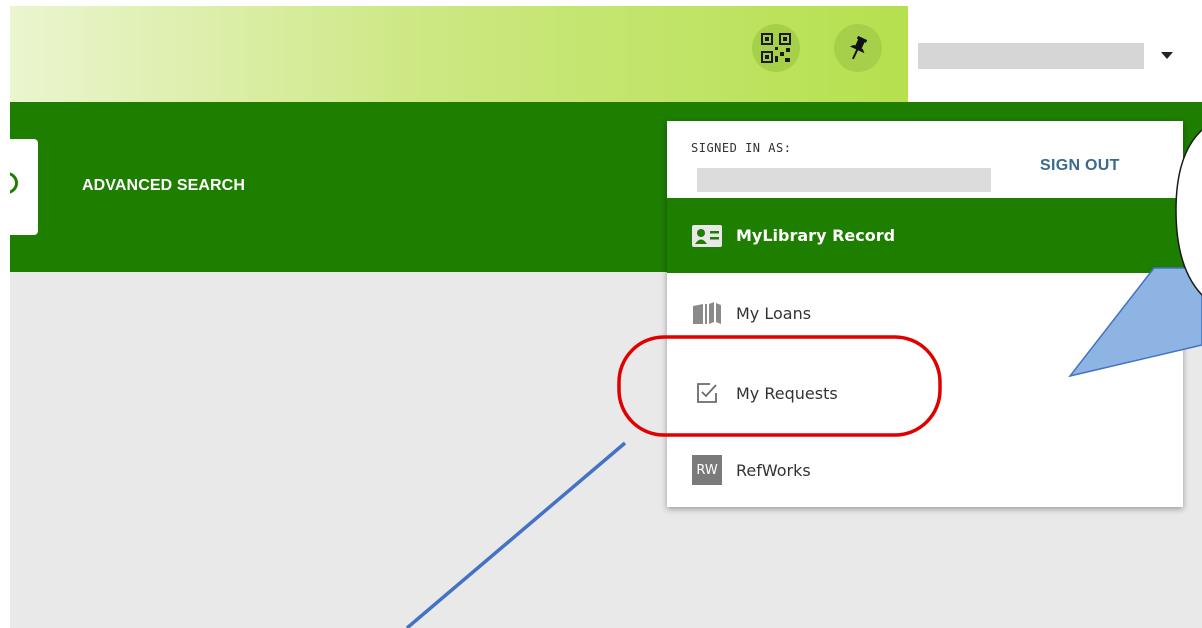 This screenshot has height=628, width=1202. Describe the element at coordinates (779, 386) in the screenshot. I see `highlight-my-requests` at that location.